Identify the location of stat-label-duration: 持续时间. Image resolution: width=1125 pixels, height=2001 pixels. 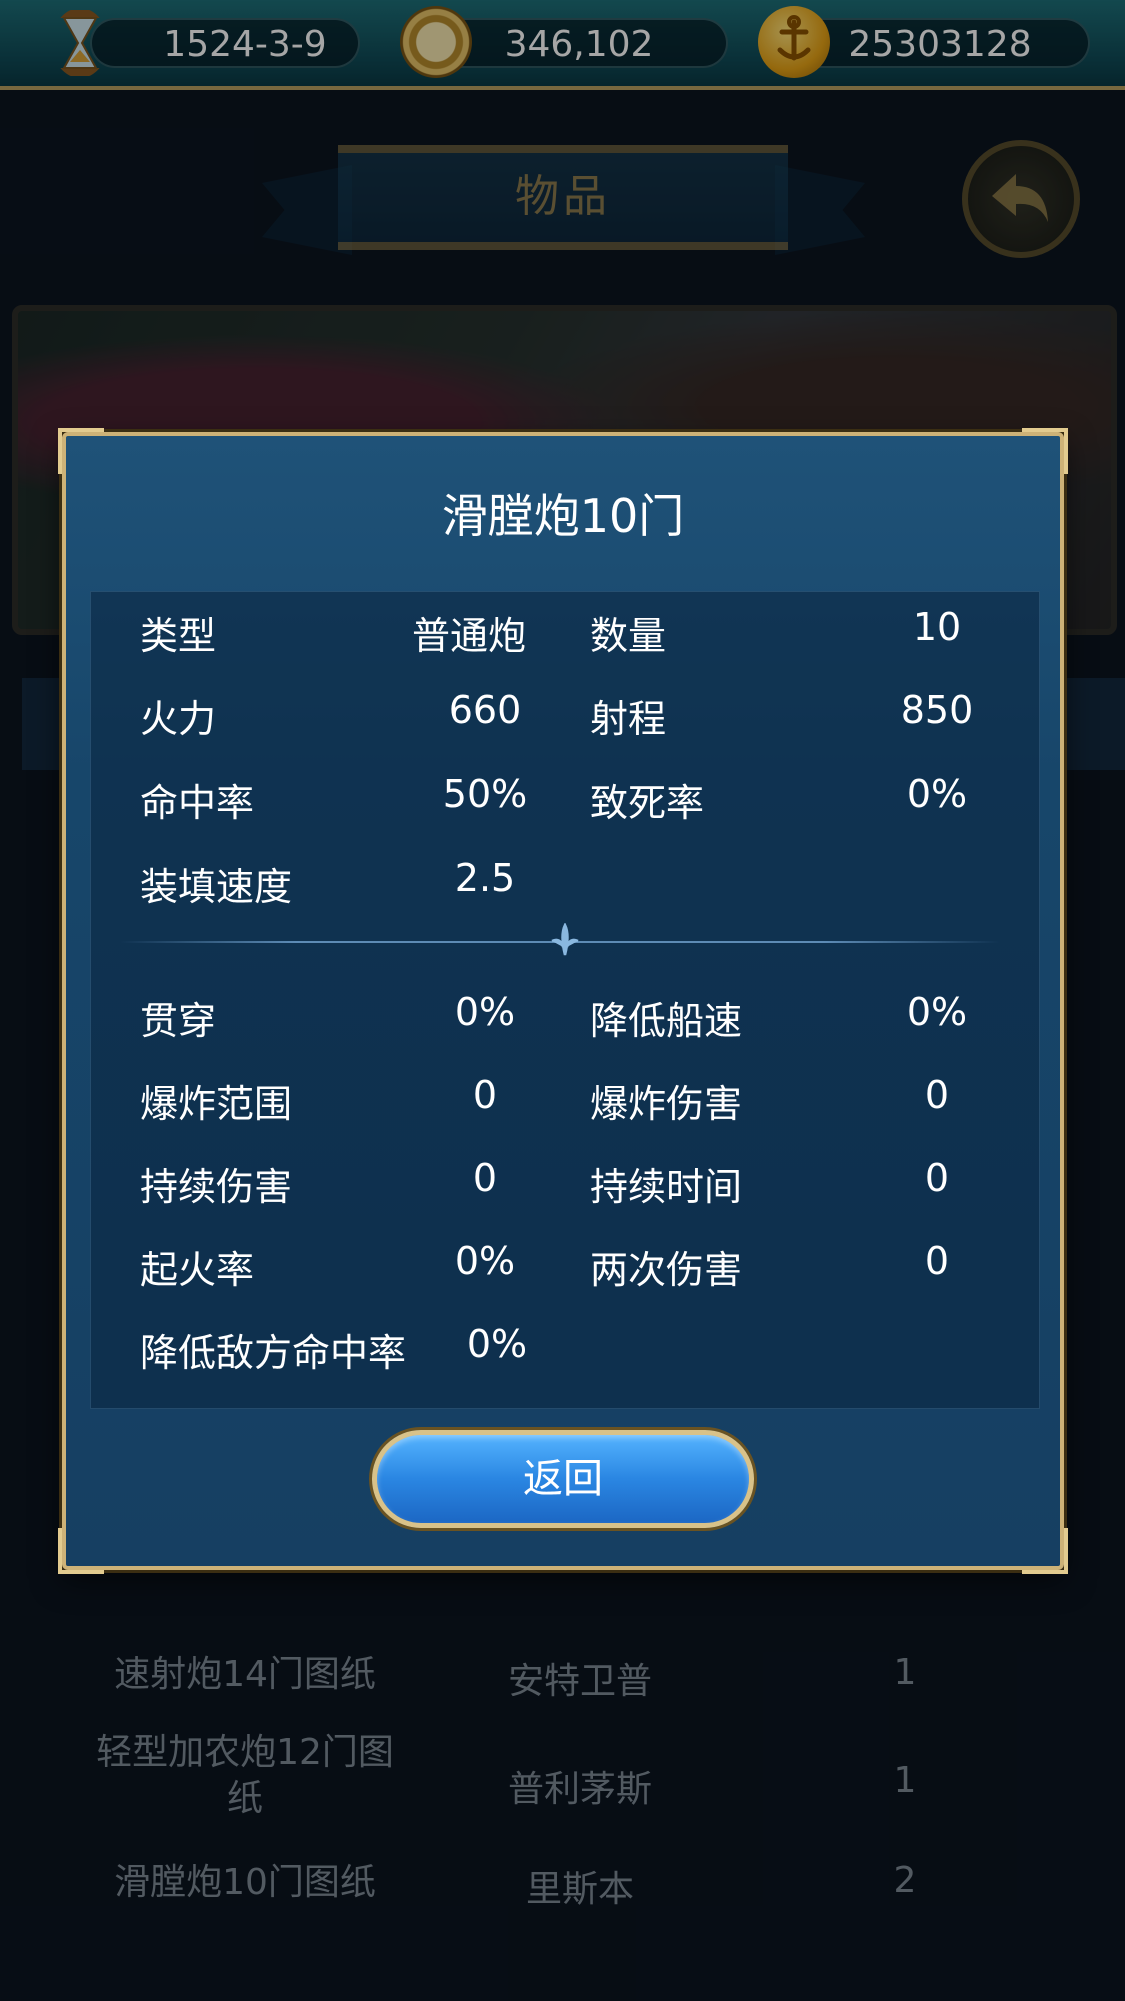
(666, 1187).